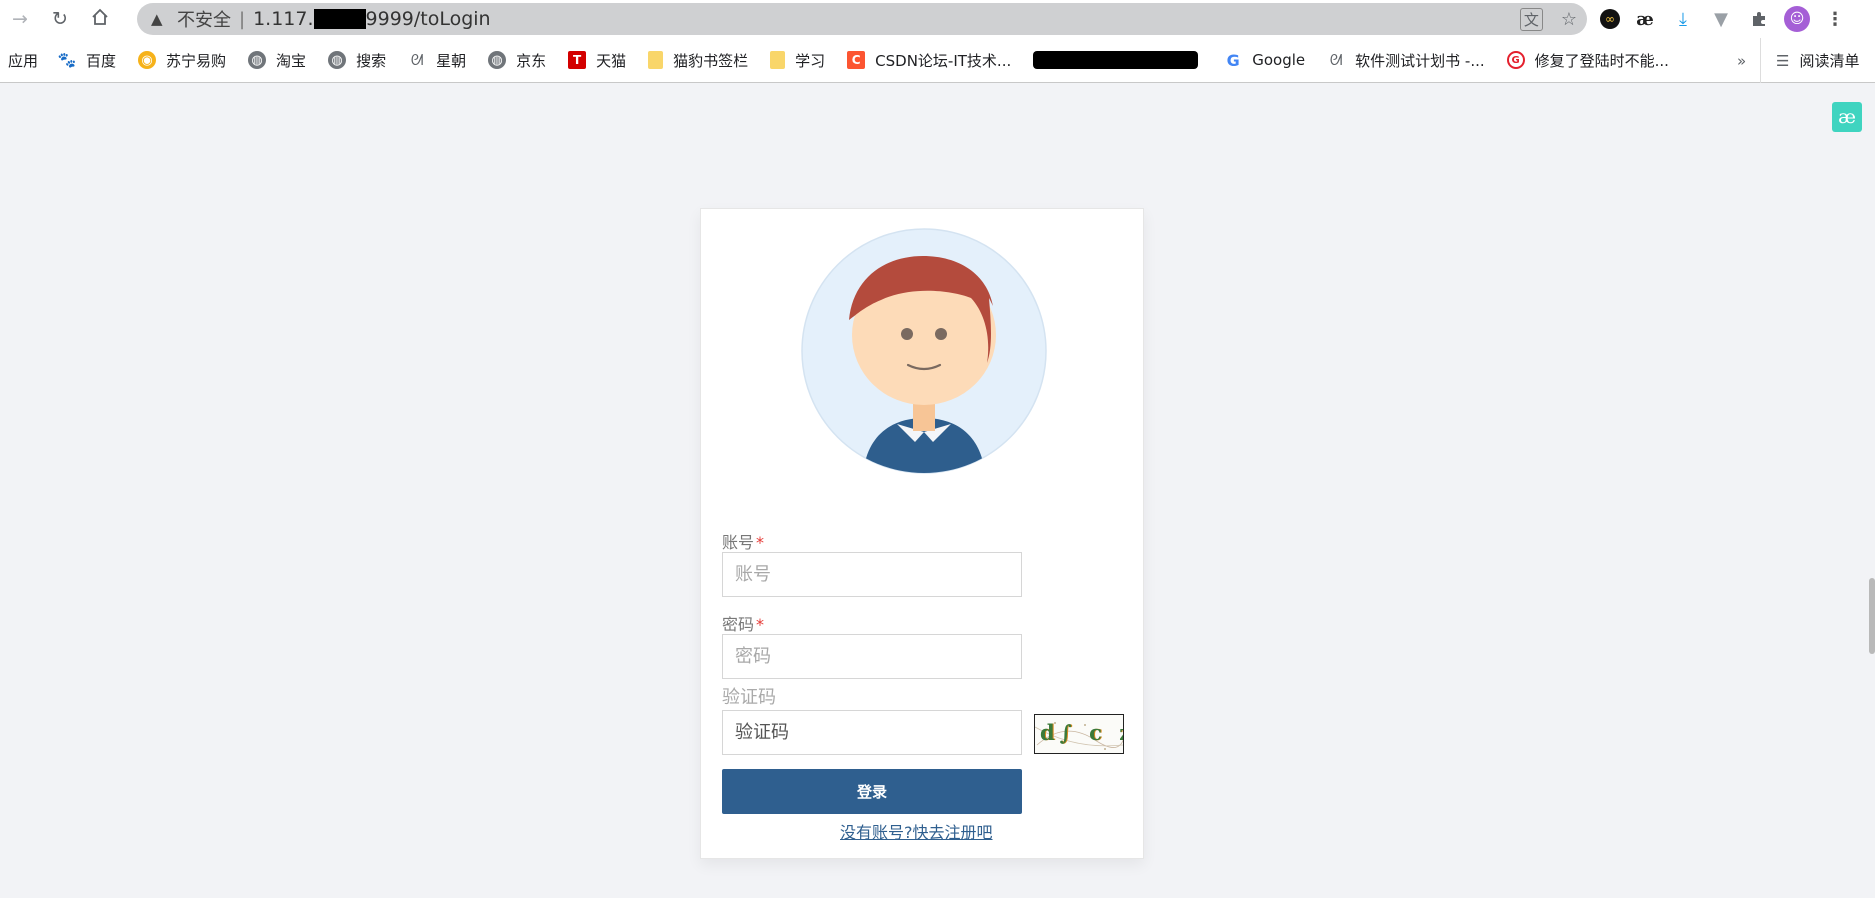  Describe the element at coordinates (204, 20) in the screenshot. I see `security-label: 不安全` at that location.